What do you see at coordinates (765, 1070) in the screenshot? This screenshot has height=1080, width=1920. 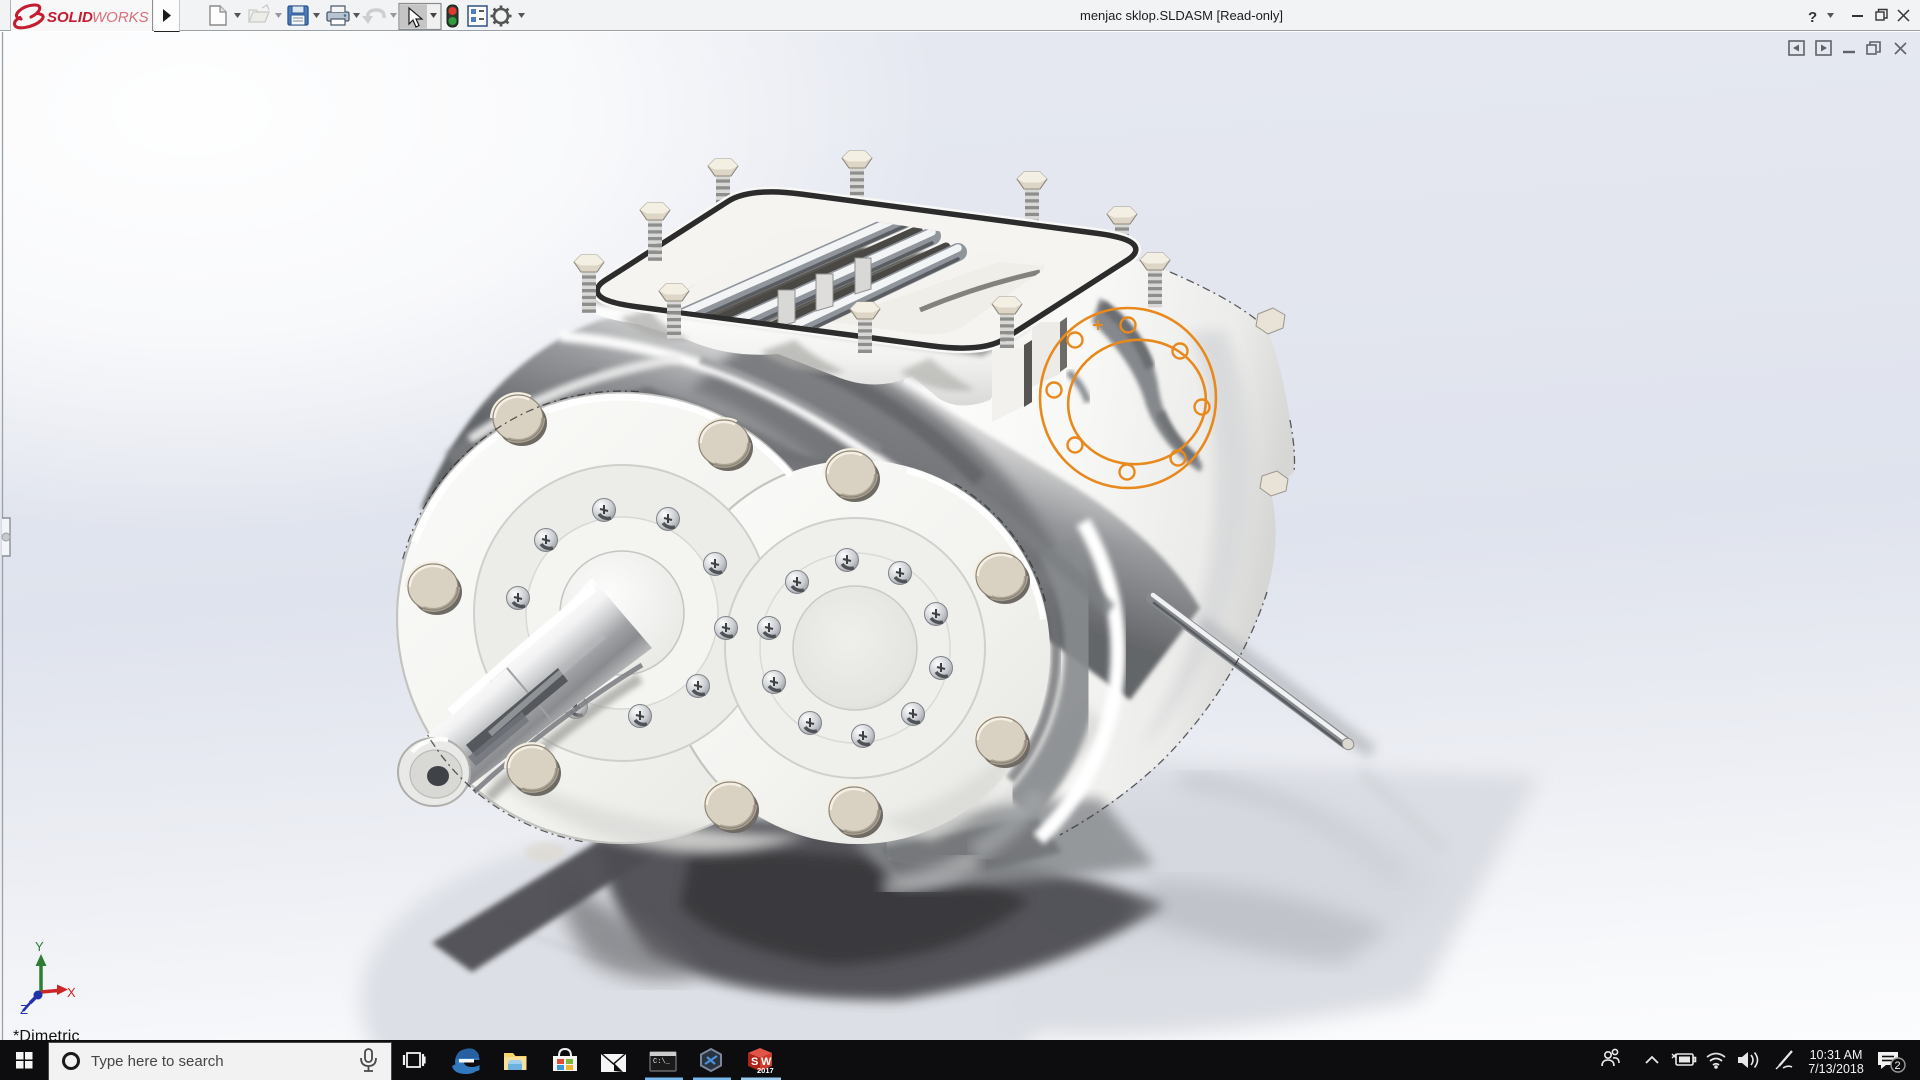 I see `svg-text: 2017` at bounding box center [765, 1070].